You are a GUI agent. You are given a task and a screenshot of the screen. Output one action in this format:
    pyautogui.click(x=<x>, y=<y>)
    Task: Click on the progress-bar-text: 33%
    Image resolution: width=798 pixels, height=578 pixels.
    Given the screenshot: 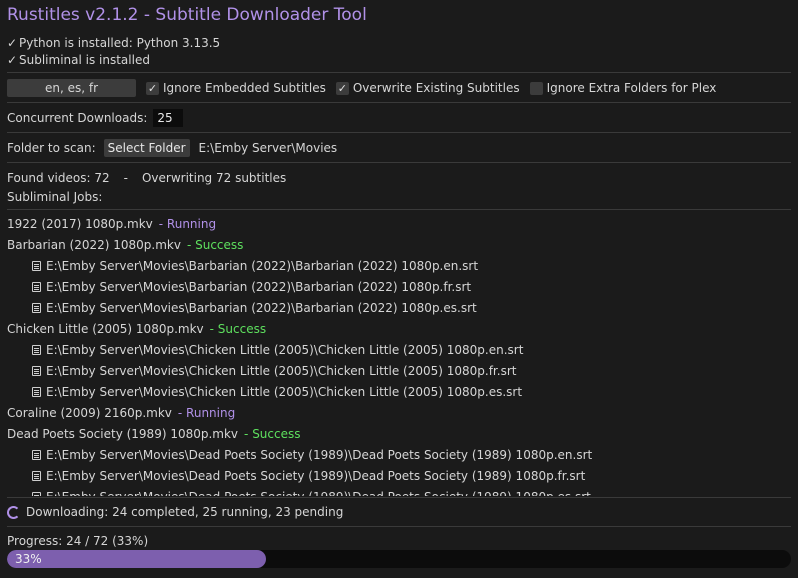 What is the action you would take?
    pyautogui.click(x=28, y=559)
    